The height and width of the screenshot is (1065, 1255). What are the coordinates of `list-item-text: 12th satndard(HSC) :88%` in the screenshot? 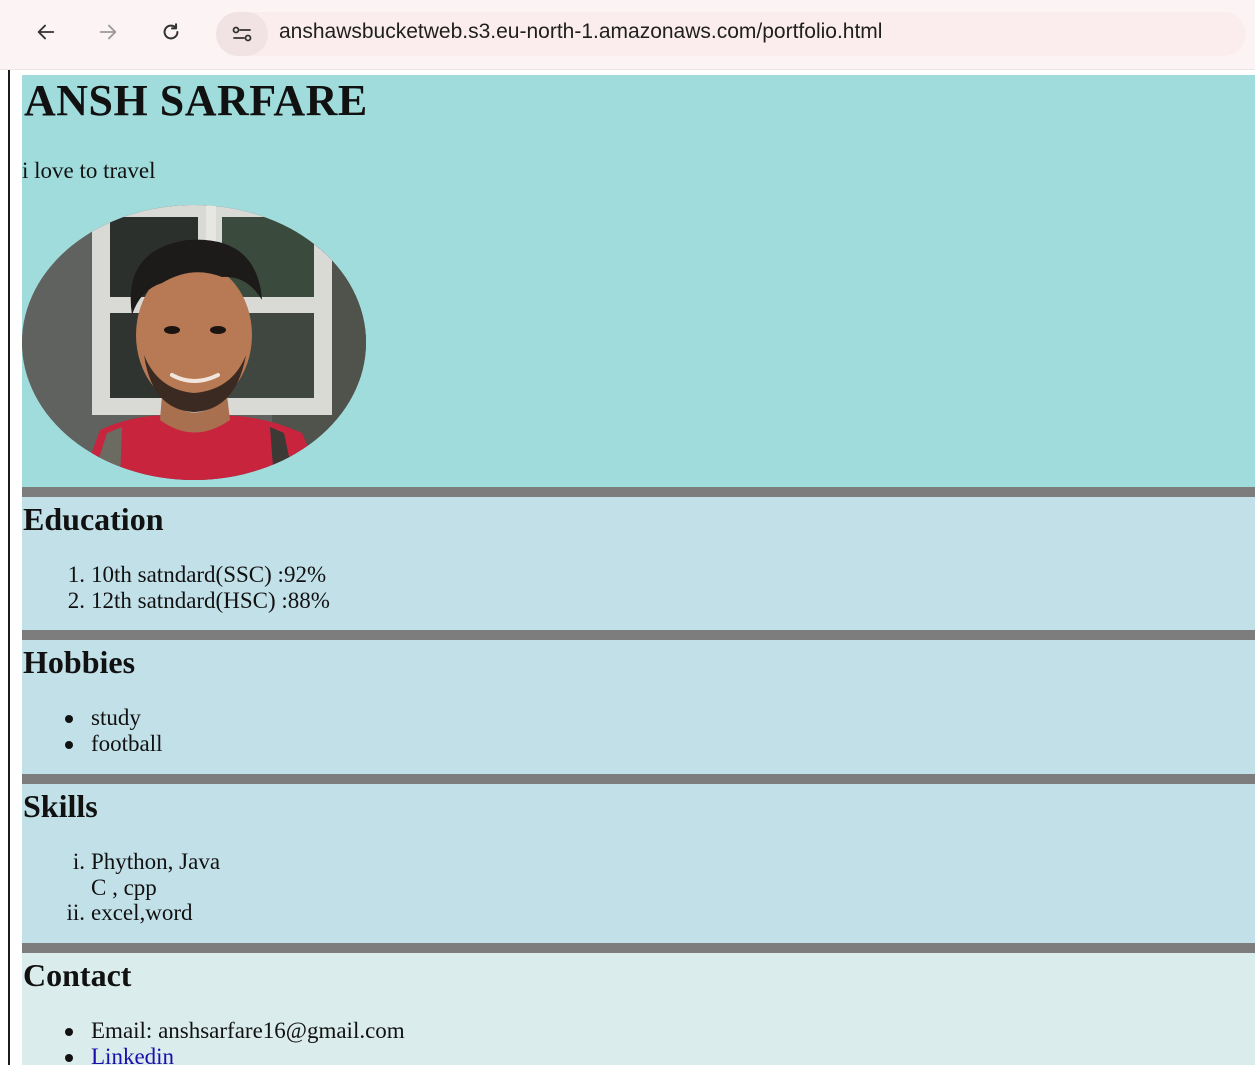 It's located at (210, 600).